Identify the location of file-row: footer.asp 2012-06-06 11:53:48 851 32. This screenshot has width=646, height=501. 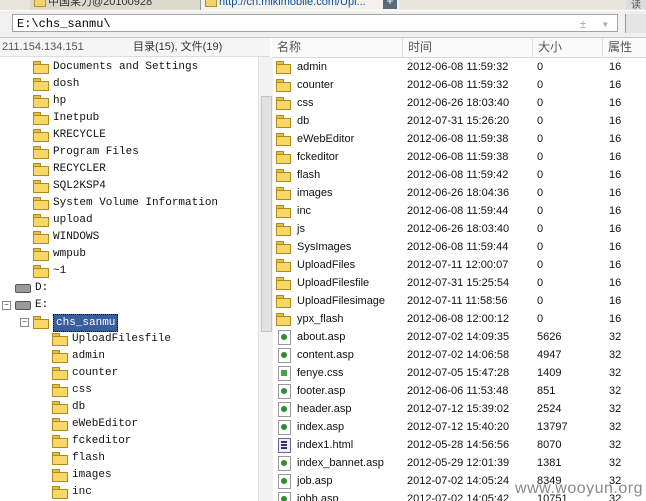
(459, 391).